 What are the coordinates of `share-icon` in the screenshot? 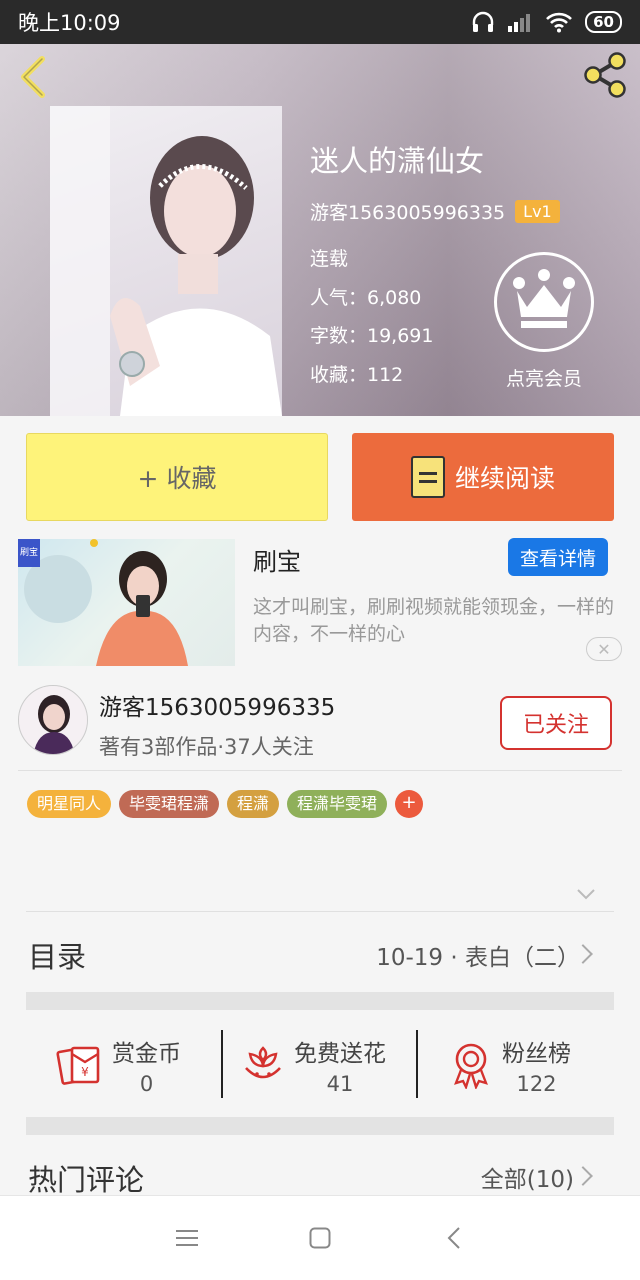 It's located at (605, 75).